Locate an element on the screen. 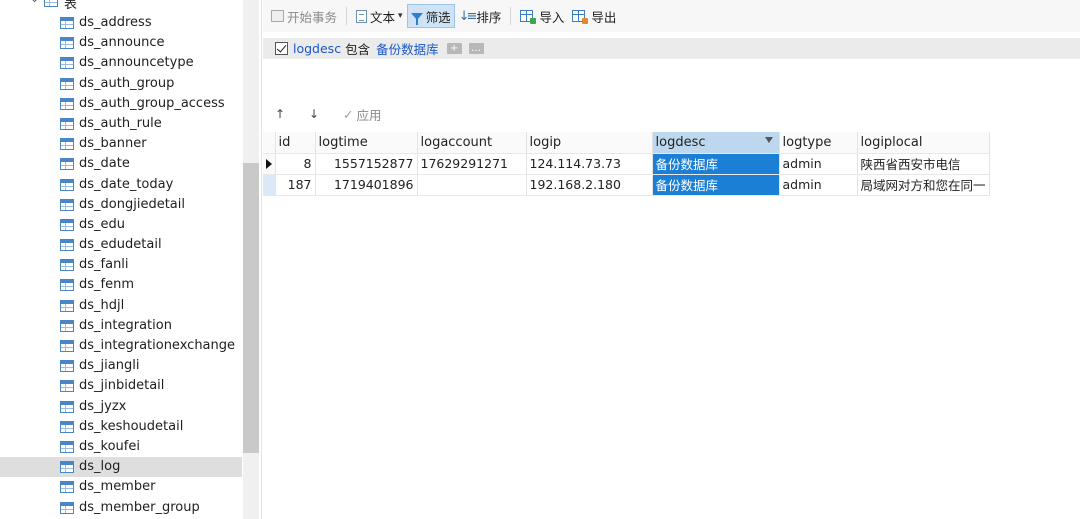 This screenshot has height=519, width=1080. sidebar-item-ds_member: ds_member is located at coordinates (121, 487).